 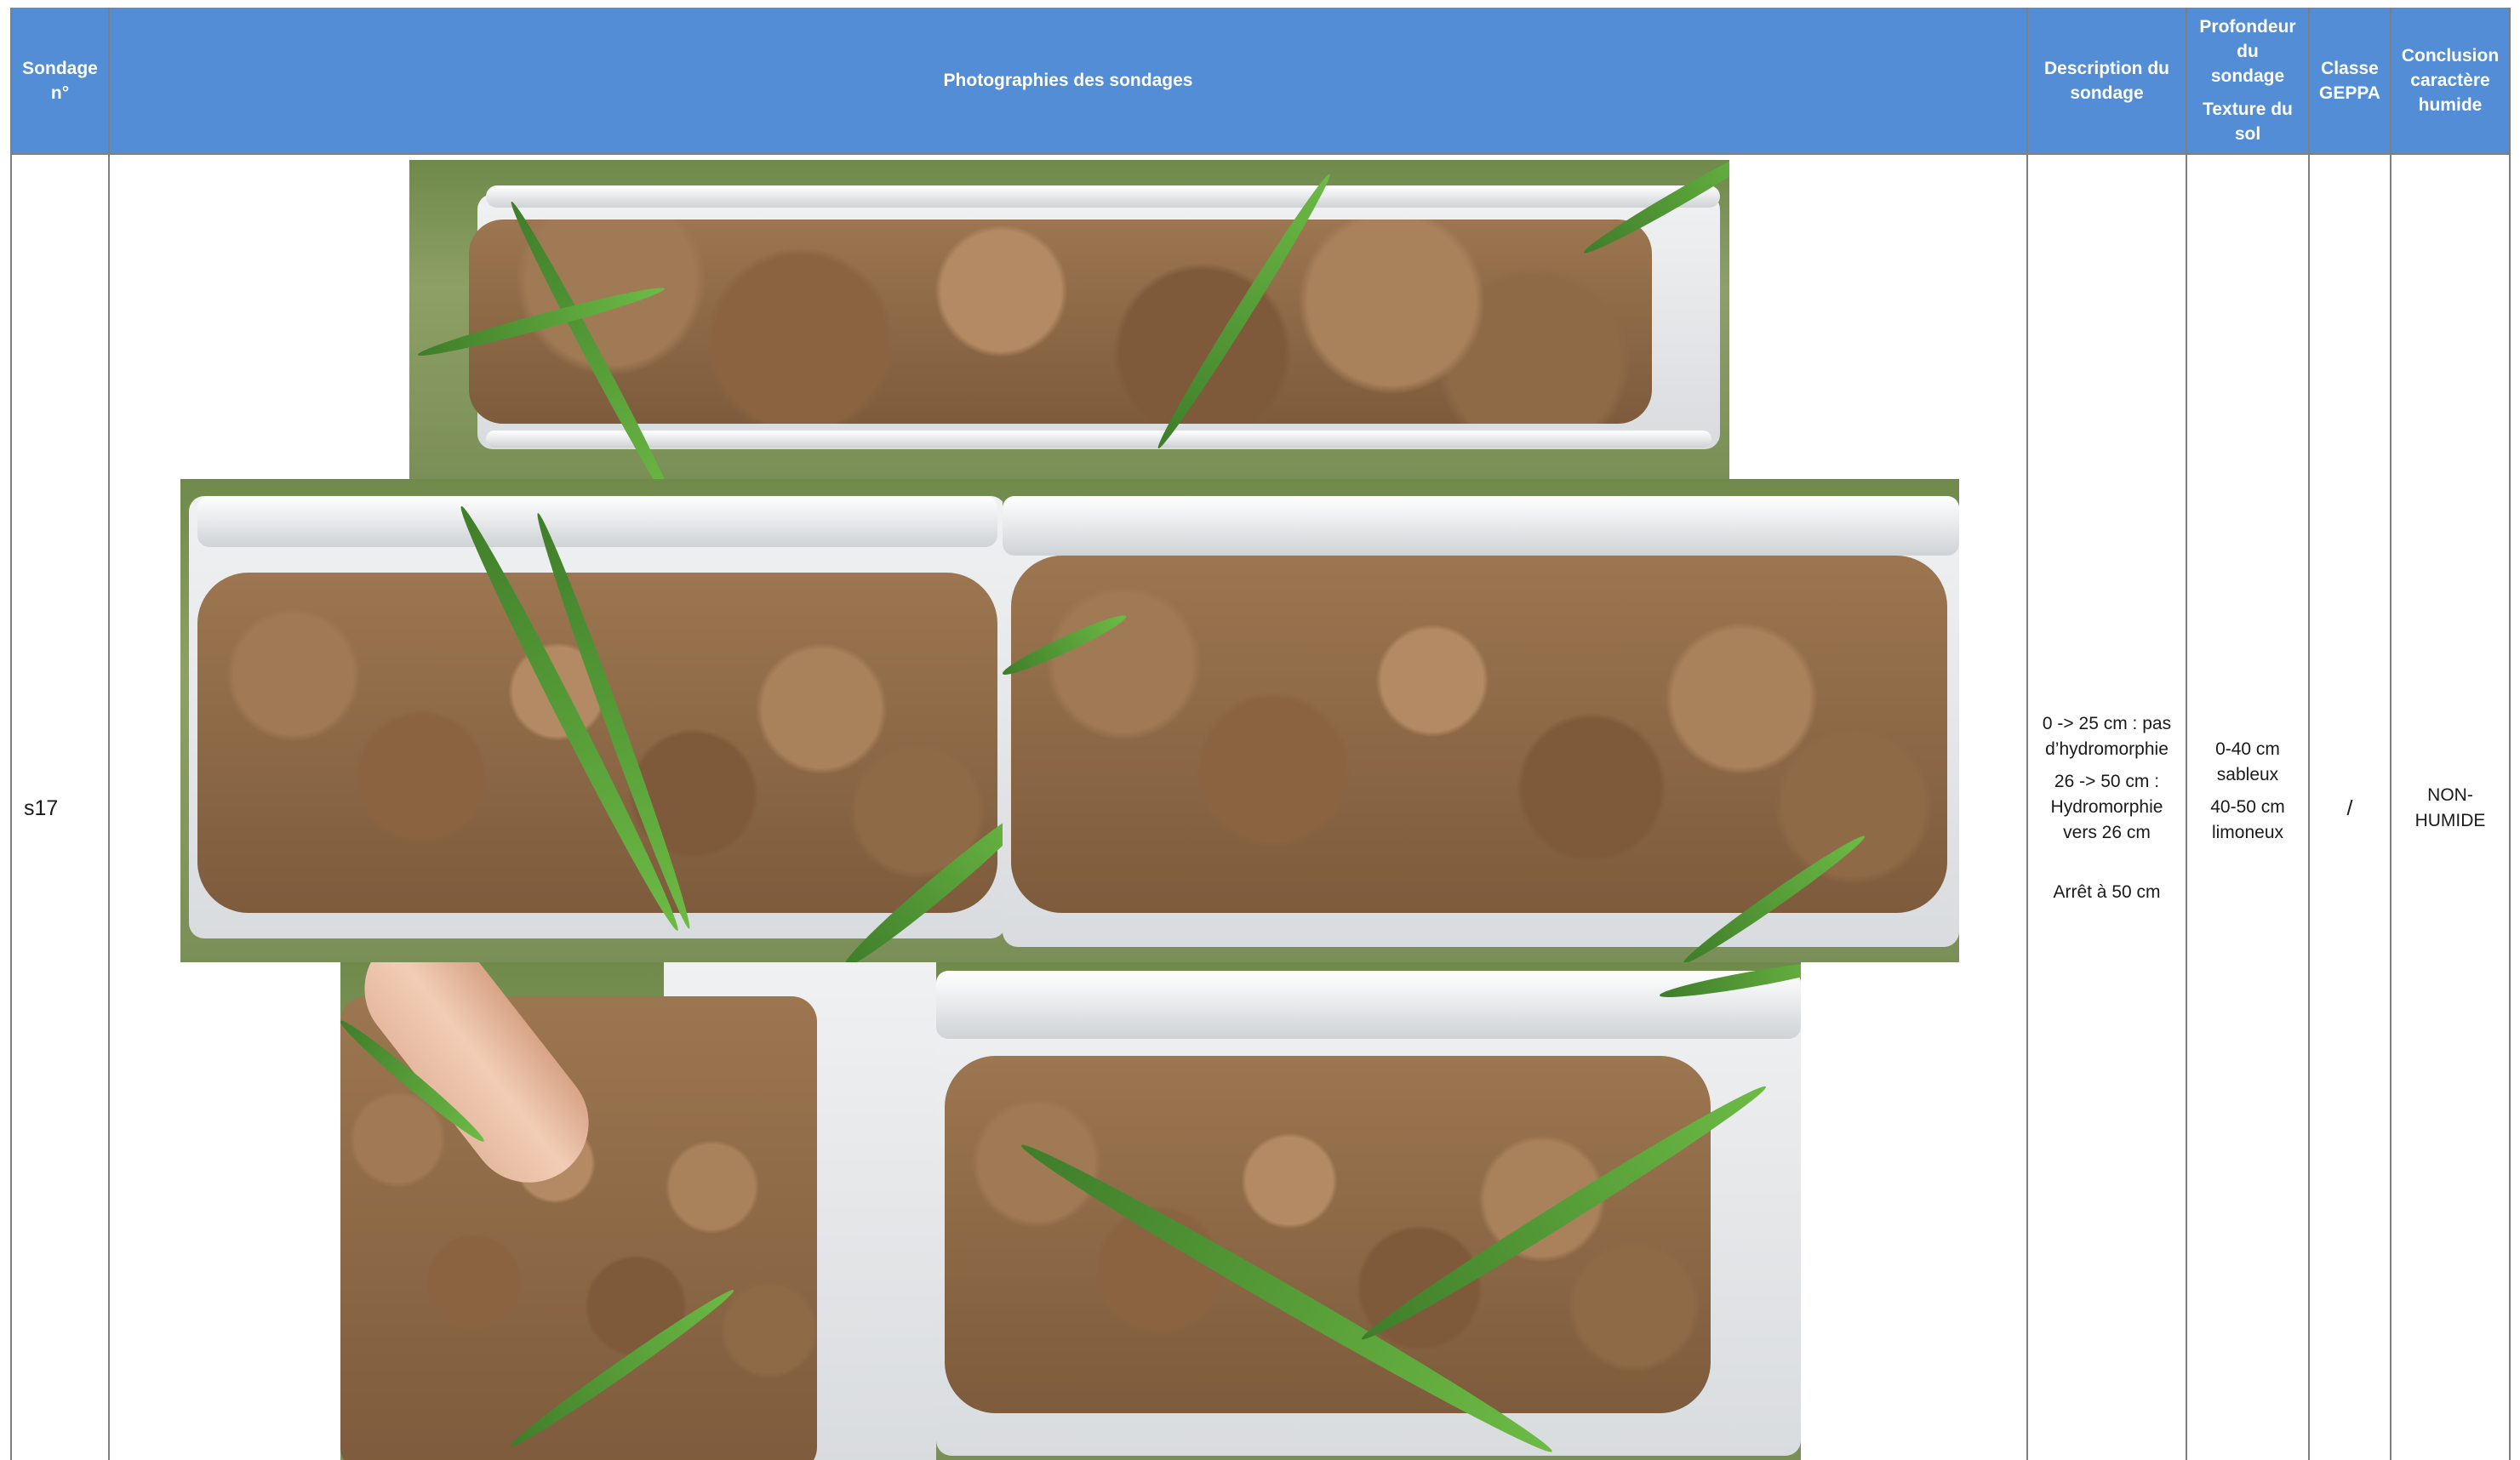 What do you see at coordinates (2349, 808) in the screenshot?
I see `cell-classe-geppa: /` at bounding box center [2349, 808].